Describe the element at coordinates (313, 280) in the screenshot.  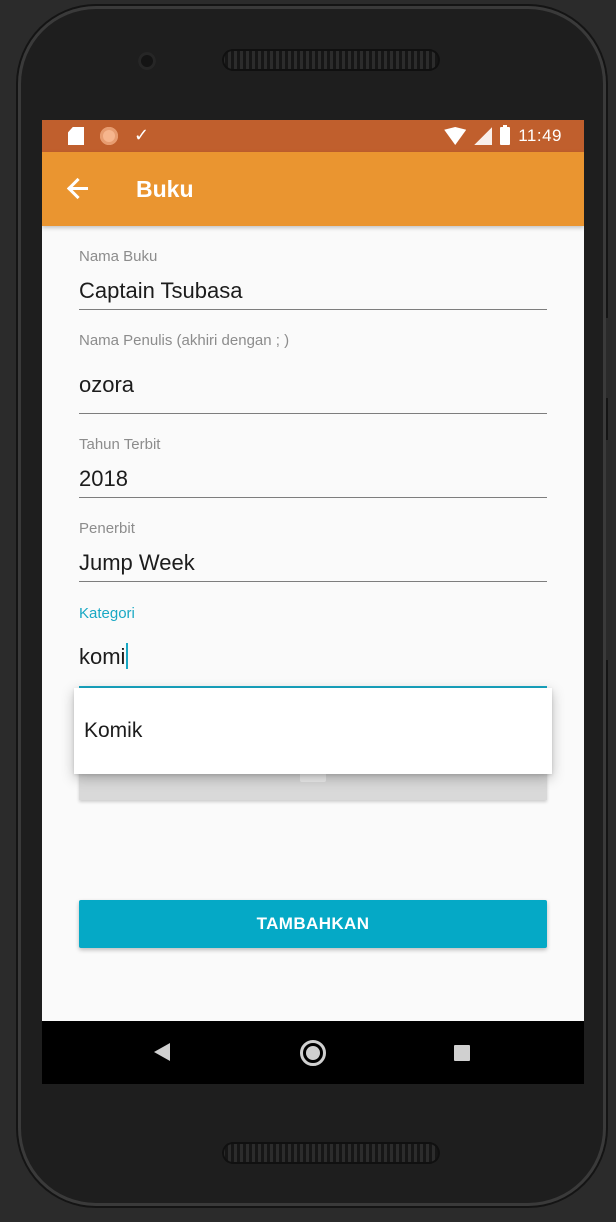
I see `book-name-field: Nama Buku Captain Tsubasa` at that location.